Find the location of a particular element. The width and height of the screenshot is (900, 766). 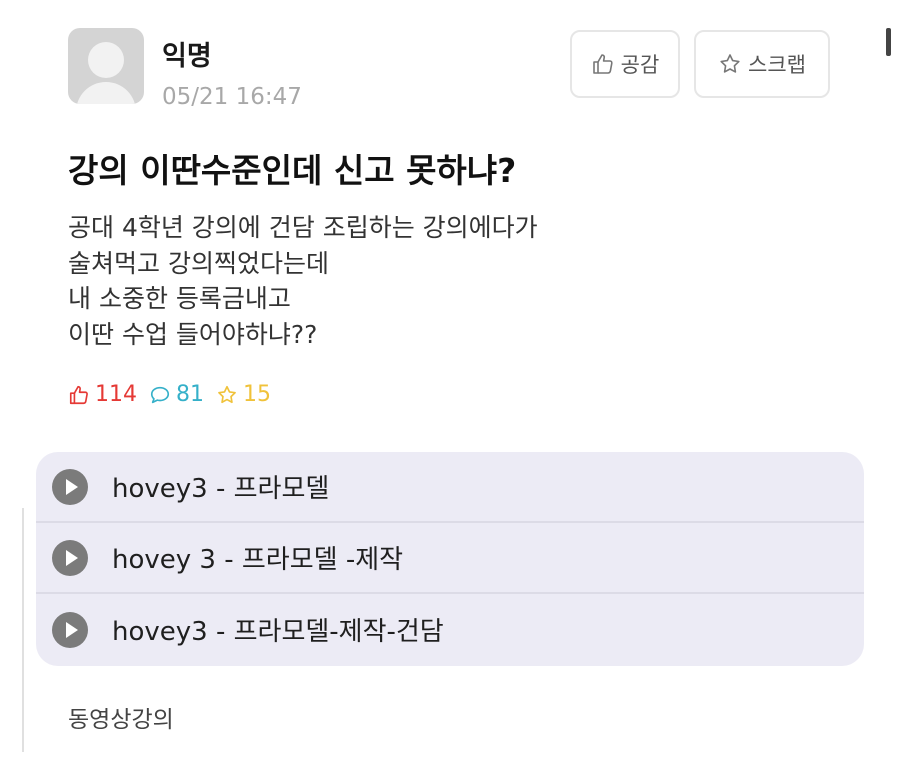

speech-bubble-icon is located at coordinates (160, 394).